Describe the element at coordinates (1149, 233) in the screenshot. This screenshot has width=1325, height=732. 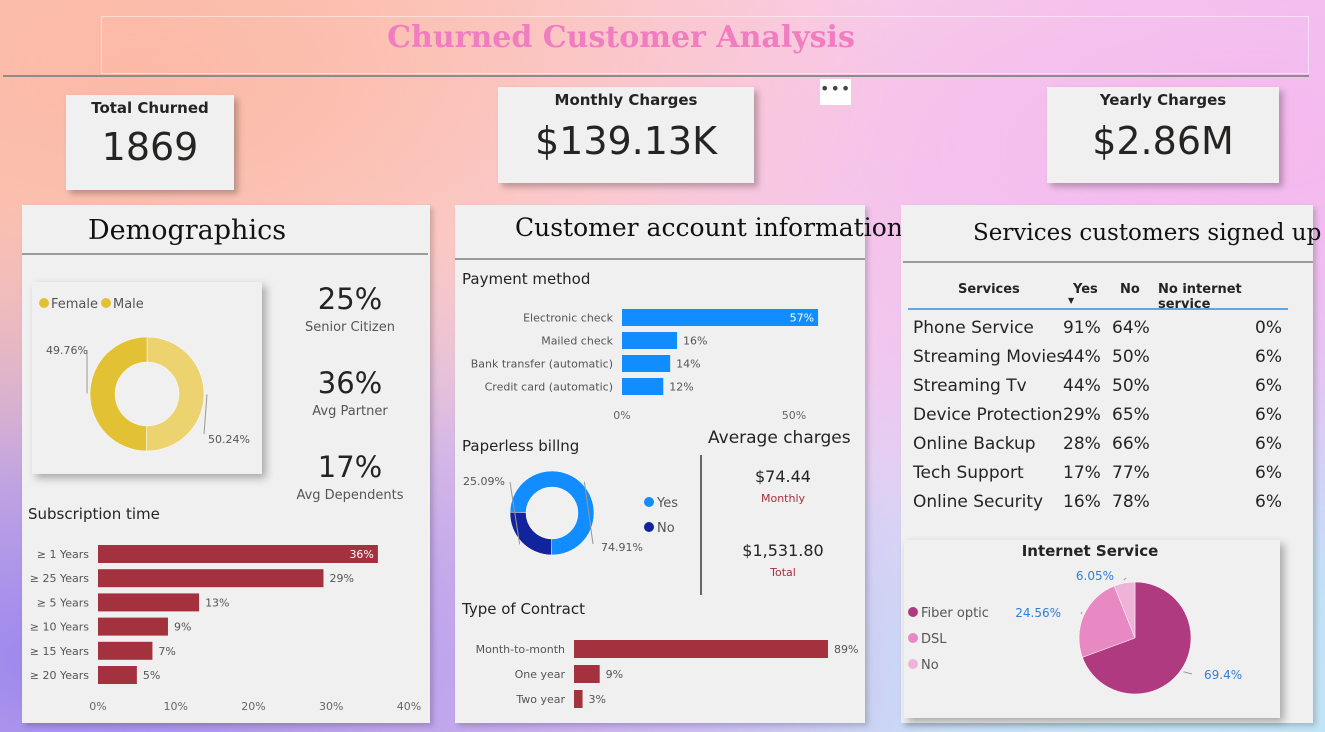
I see `services-title: Services customers signed up for` at that location.